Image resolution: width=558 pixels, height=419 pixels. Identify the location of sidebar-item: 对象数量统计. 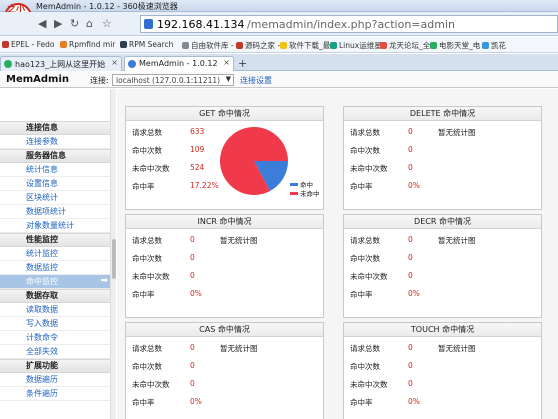
(58, 226).